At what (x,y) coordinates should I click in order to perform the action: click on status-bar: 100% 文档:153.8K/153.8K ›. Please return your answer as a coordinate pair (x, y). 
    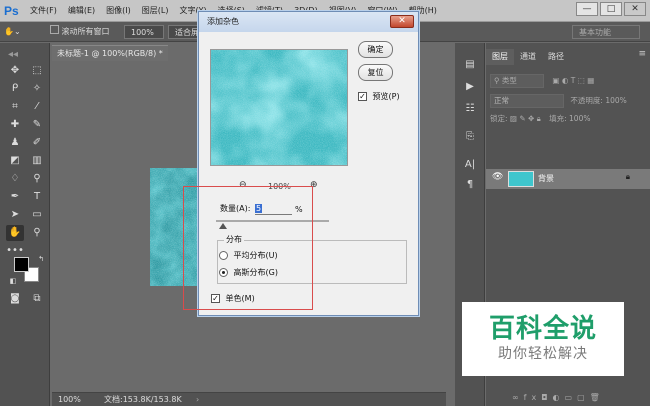
    Looking at the image, I should click on (249, 399).